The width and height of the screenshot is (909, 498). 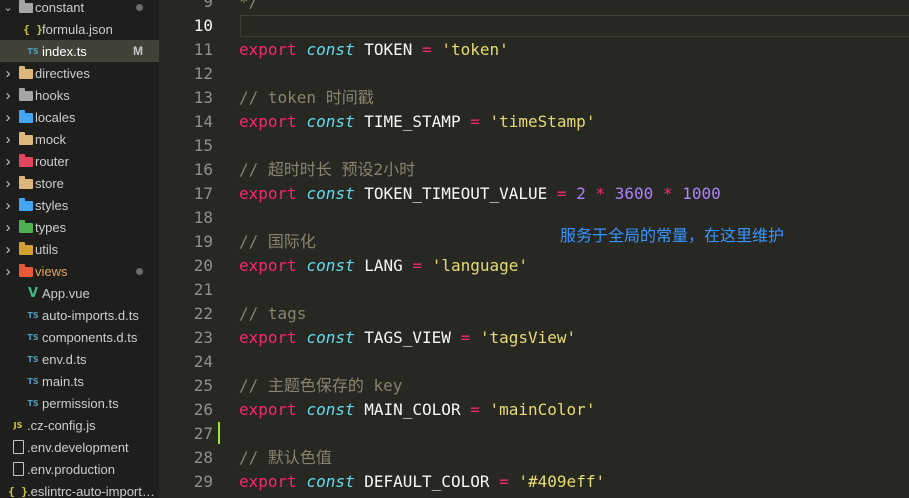 I want to click on code-token: // 国际化, so click(x=277, y=241).